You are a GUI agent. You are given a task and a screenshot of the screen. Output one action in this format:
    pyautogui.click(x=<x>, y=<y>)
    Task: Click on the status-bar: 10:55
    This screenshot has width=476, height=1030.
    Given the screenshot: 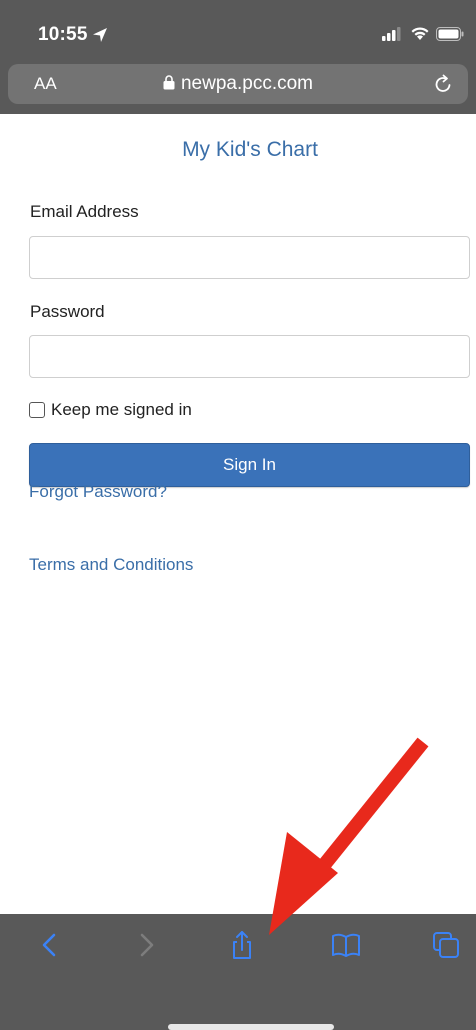 What is the action you would take?
    pyautogui.click(x=238, y=31)
    